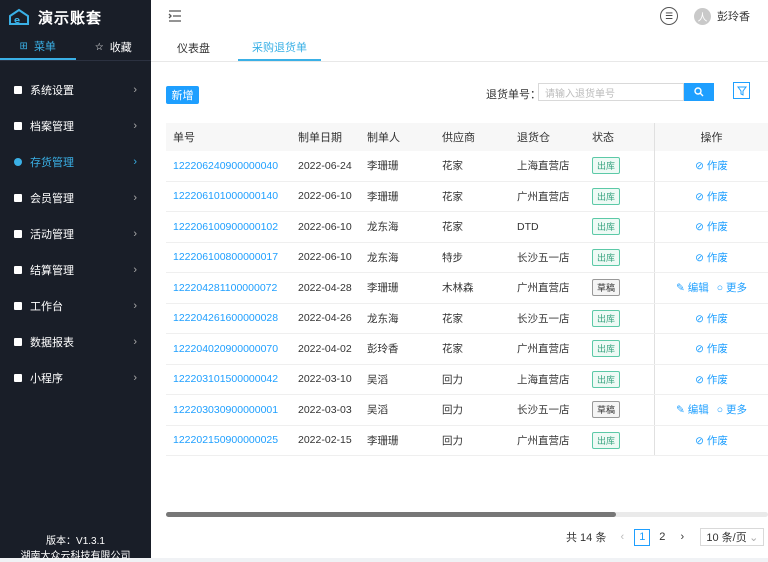 The width and height of the screenshot is (768, 562). I want to click on avatar: 人, so click(702, 16).